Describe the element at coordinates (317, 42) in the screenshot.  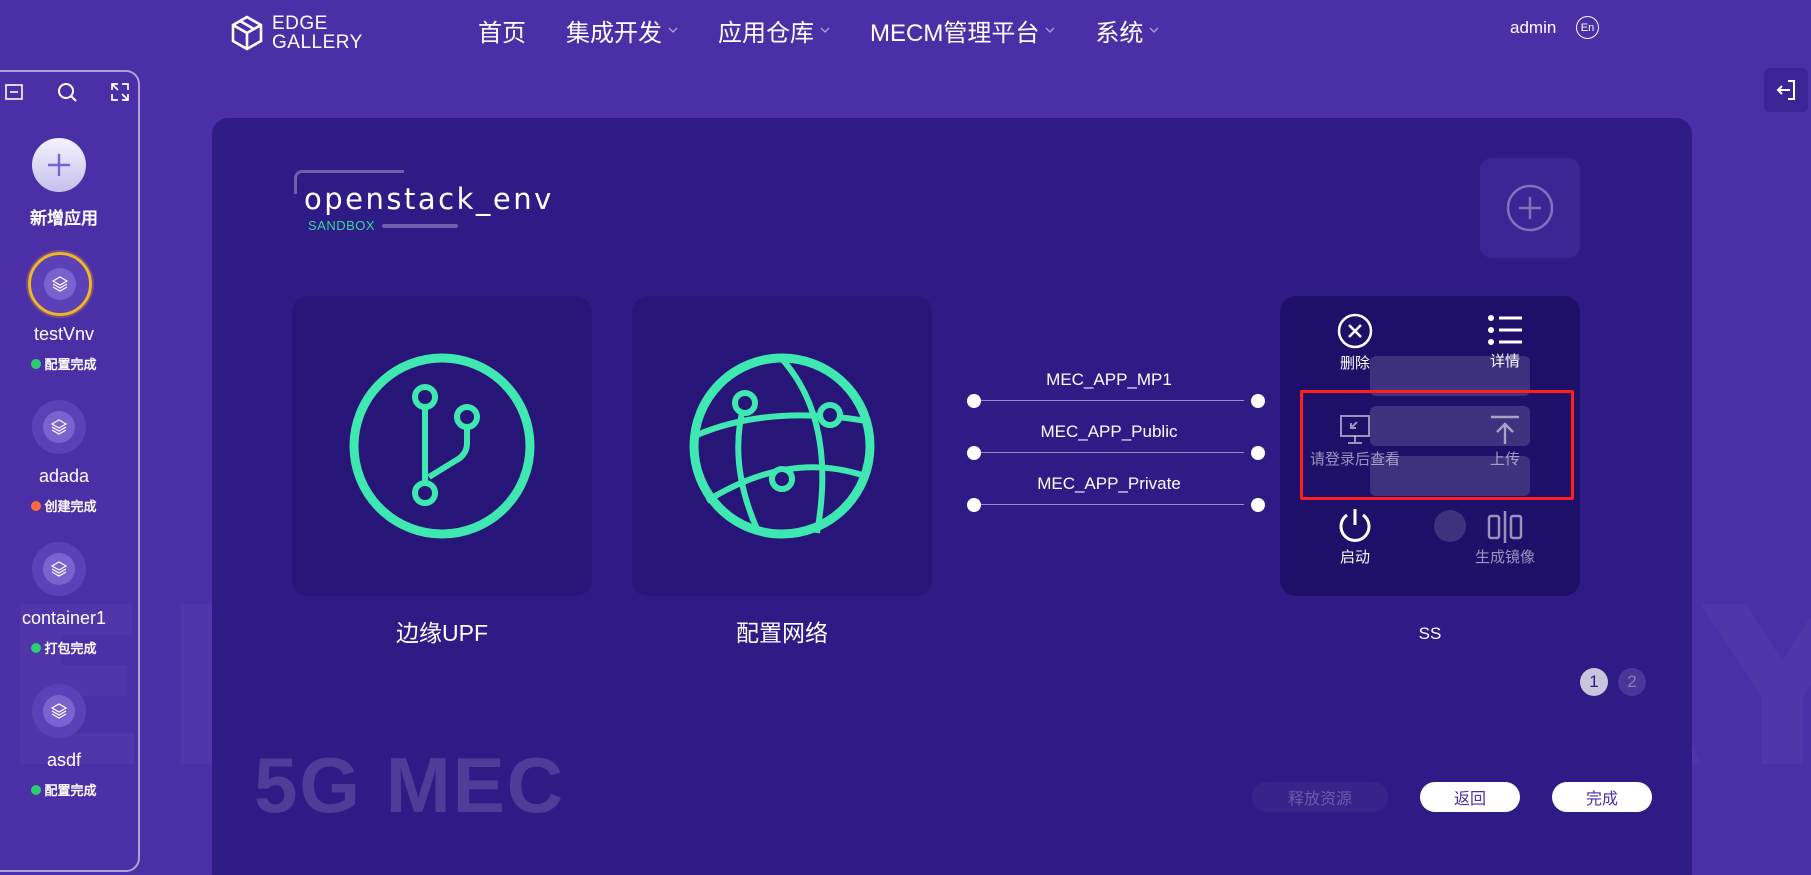
I see `brand-line2: GALLERY` at that location.